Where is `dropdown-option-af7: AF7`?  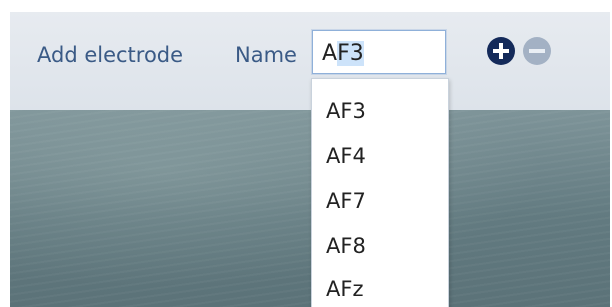
dropdown-option-af7: AF7 is located at coordinates (346, 201).